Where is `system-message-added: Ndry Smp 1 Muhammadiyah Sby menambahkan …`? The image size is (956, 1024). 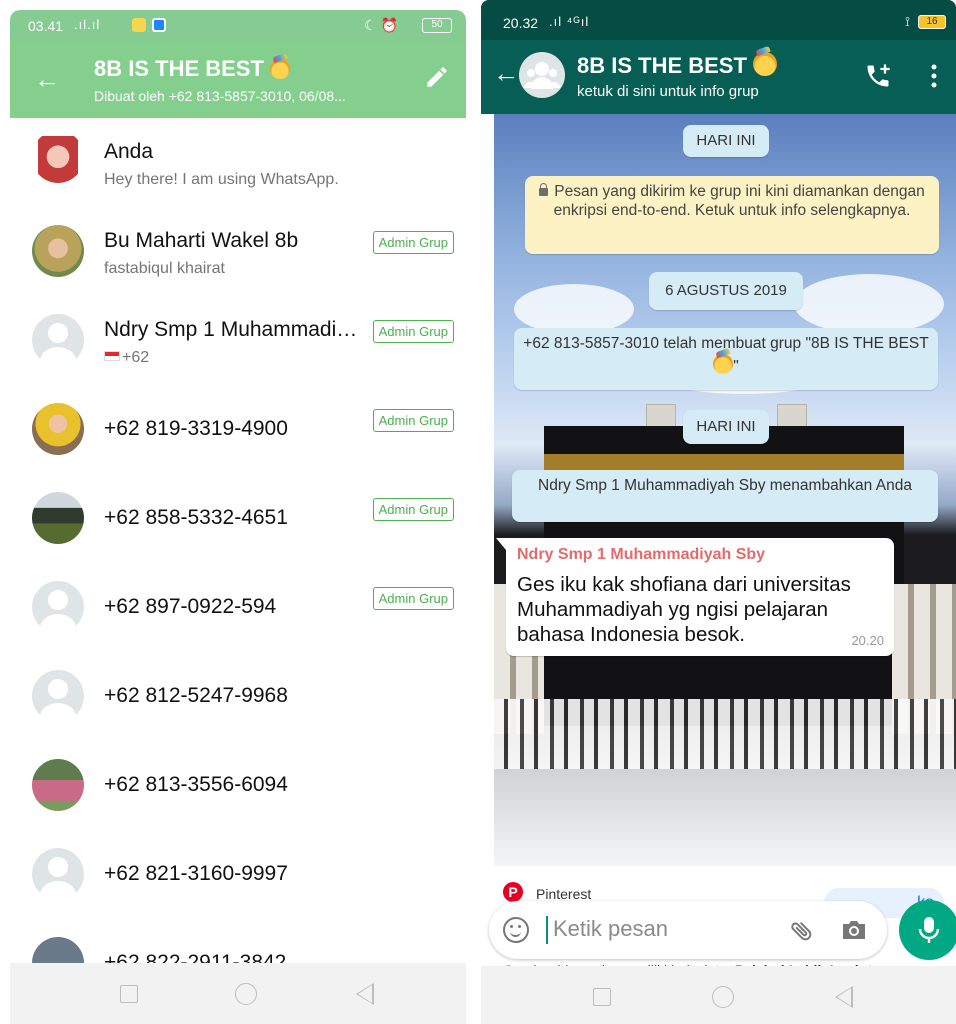 system-message-added: Ndry Smp 1 Muhammadiyah Sby menambahkan … is located at coordinates (725, 496).